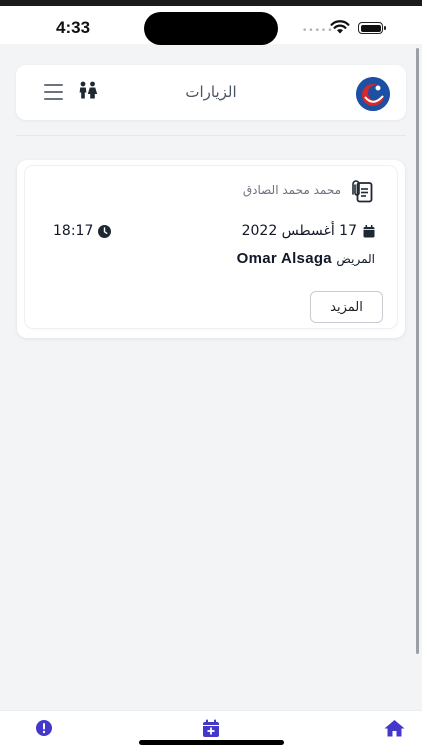  I want to click on visit-date: 17 أغسطس 2022, so click(308, 231).